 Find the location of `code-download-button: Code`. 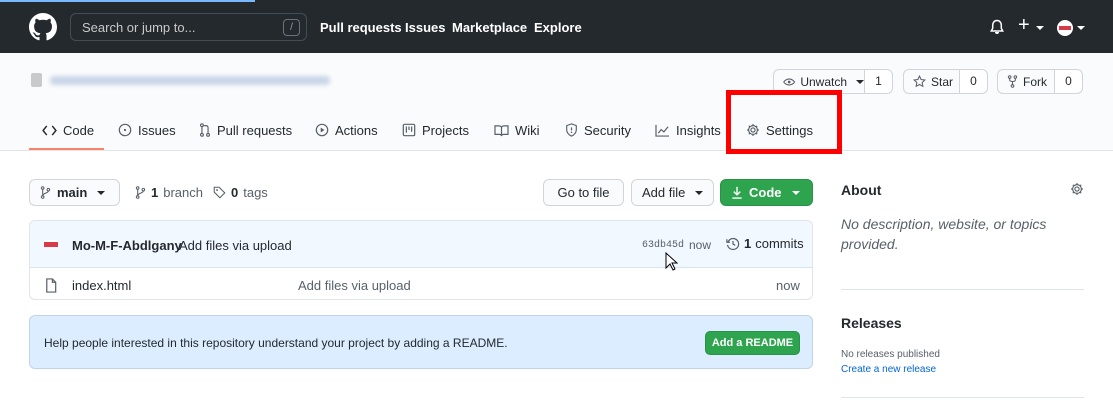

code-download-button: Code is located at coordinates (766, 192).